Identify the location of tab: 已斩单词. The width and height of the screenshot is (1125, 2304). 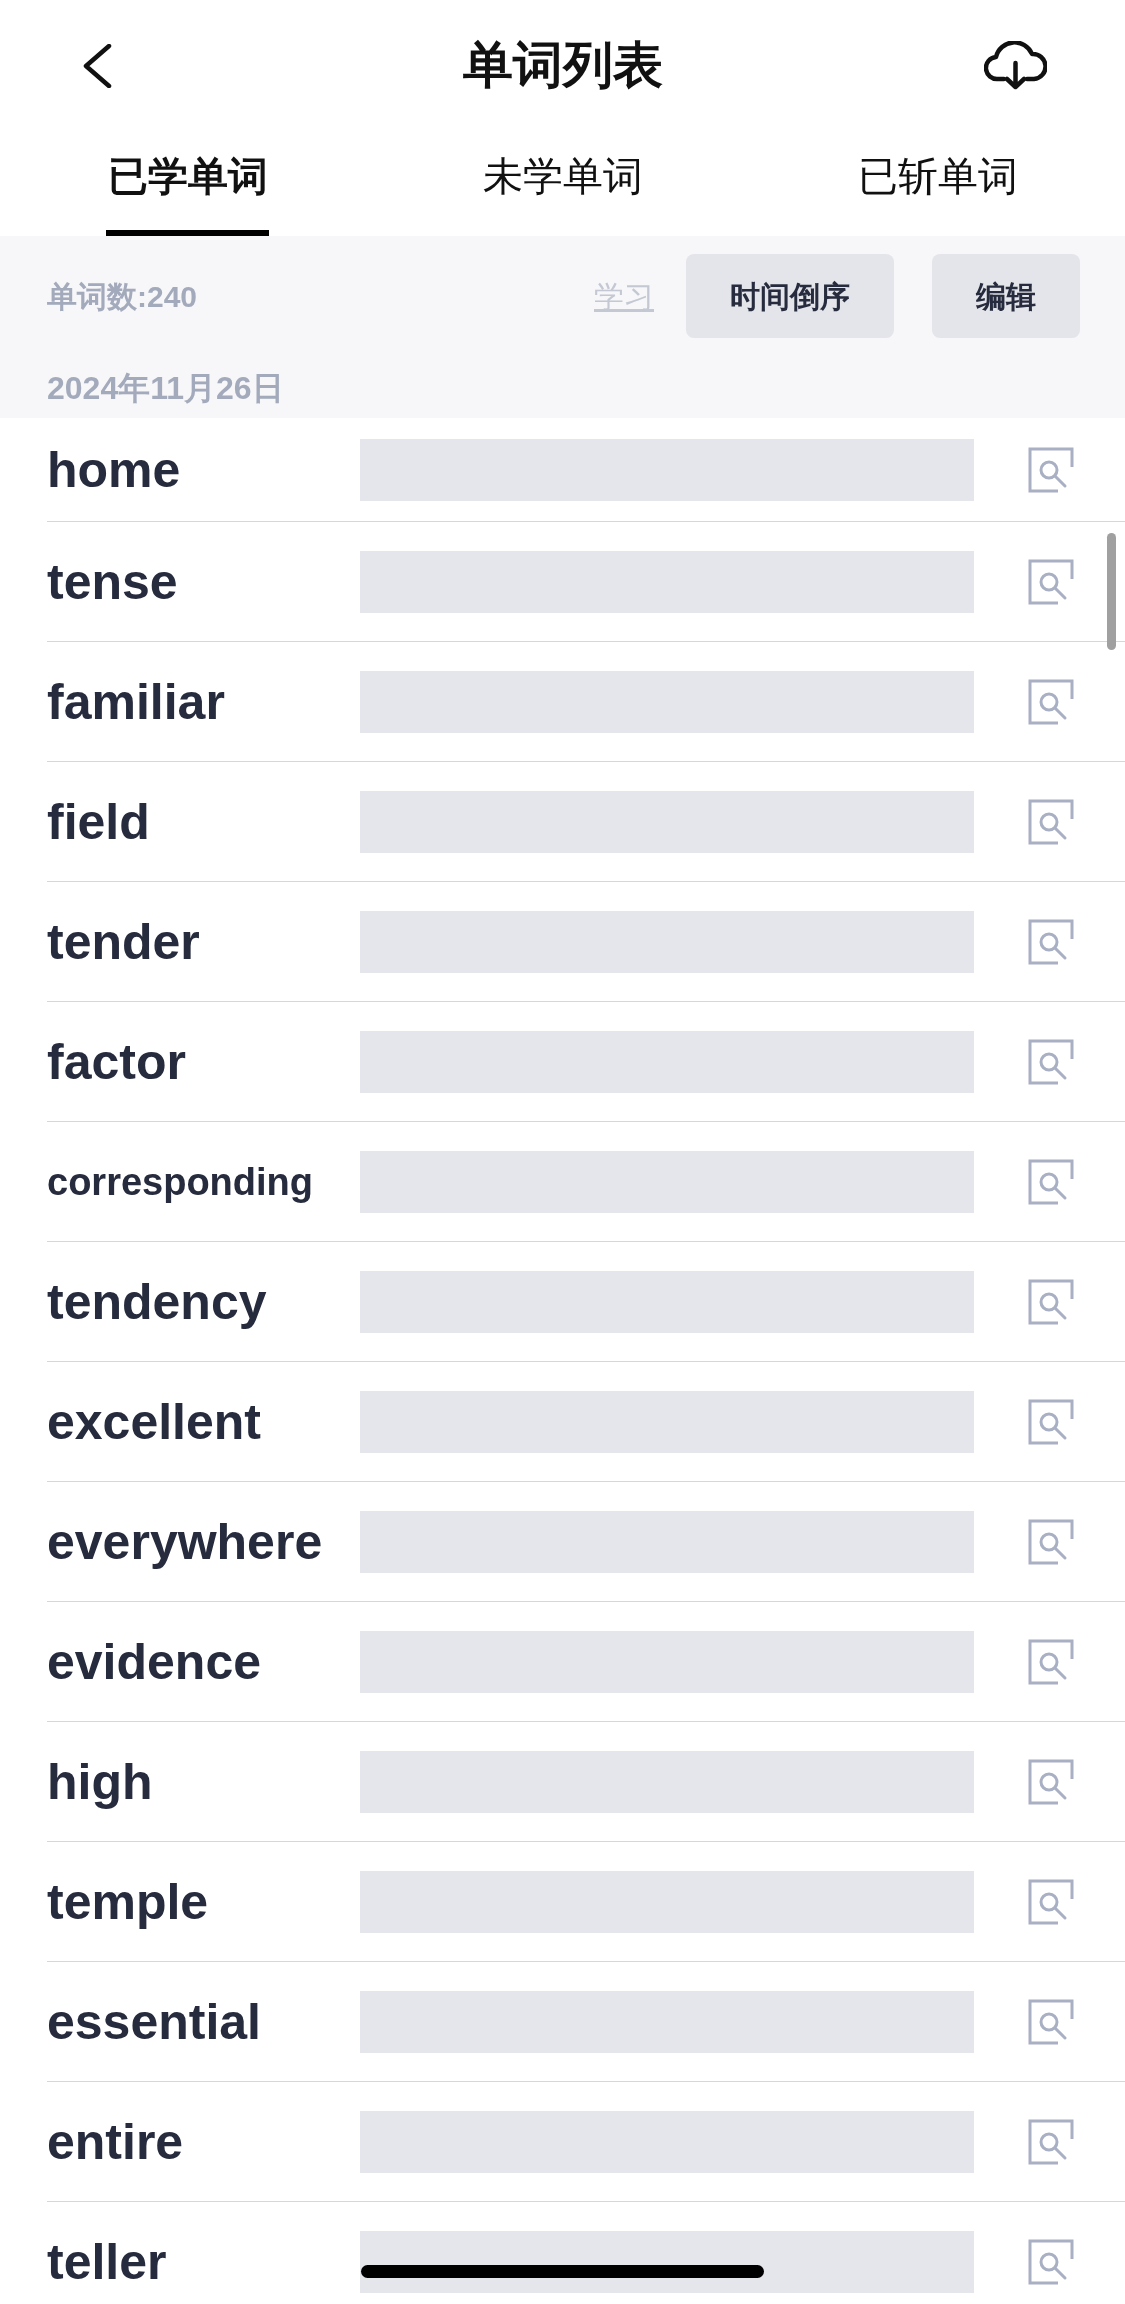
(937, 176).